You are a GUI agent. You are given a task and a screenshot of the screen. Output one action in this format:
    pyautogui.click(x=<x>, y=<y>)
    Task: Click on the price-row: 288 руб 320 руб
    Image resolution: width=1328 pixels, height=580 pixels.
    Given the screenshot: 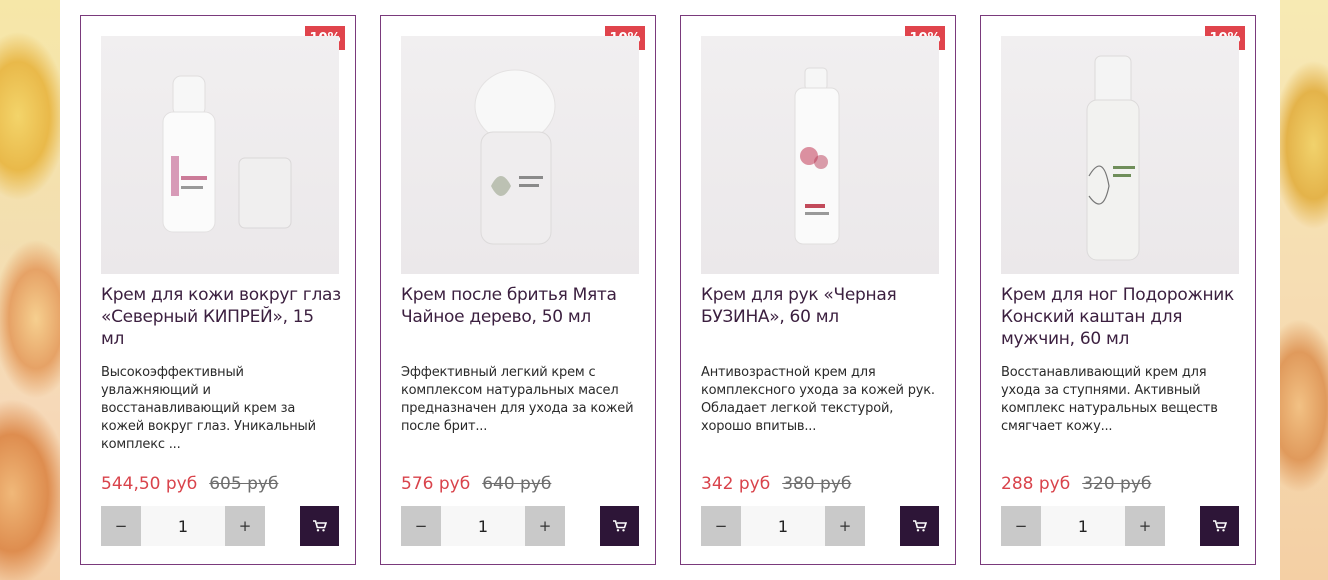 What is the action you would take?
    pyautogui.click(x=1121, y=486)
    